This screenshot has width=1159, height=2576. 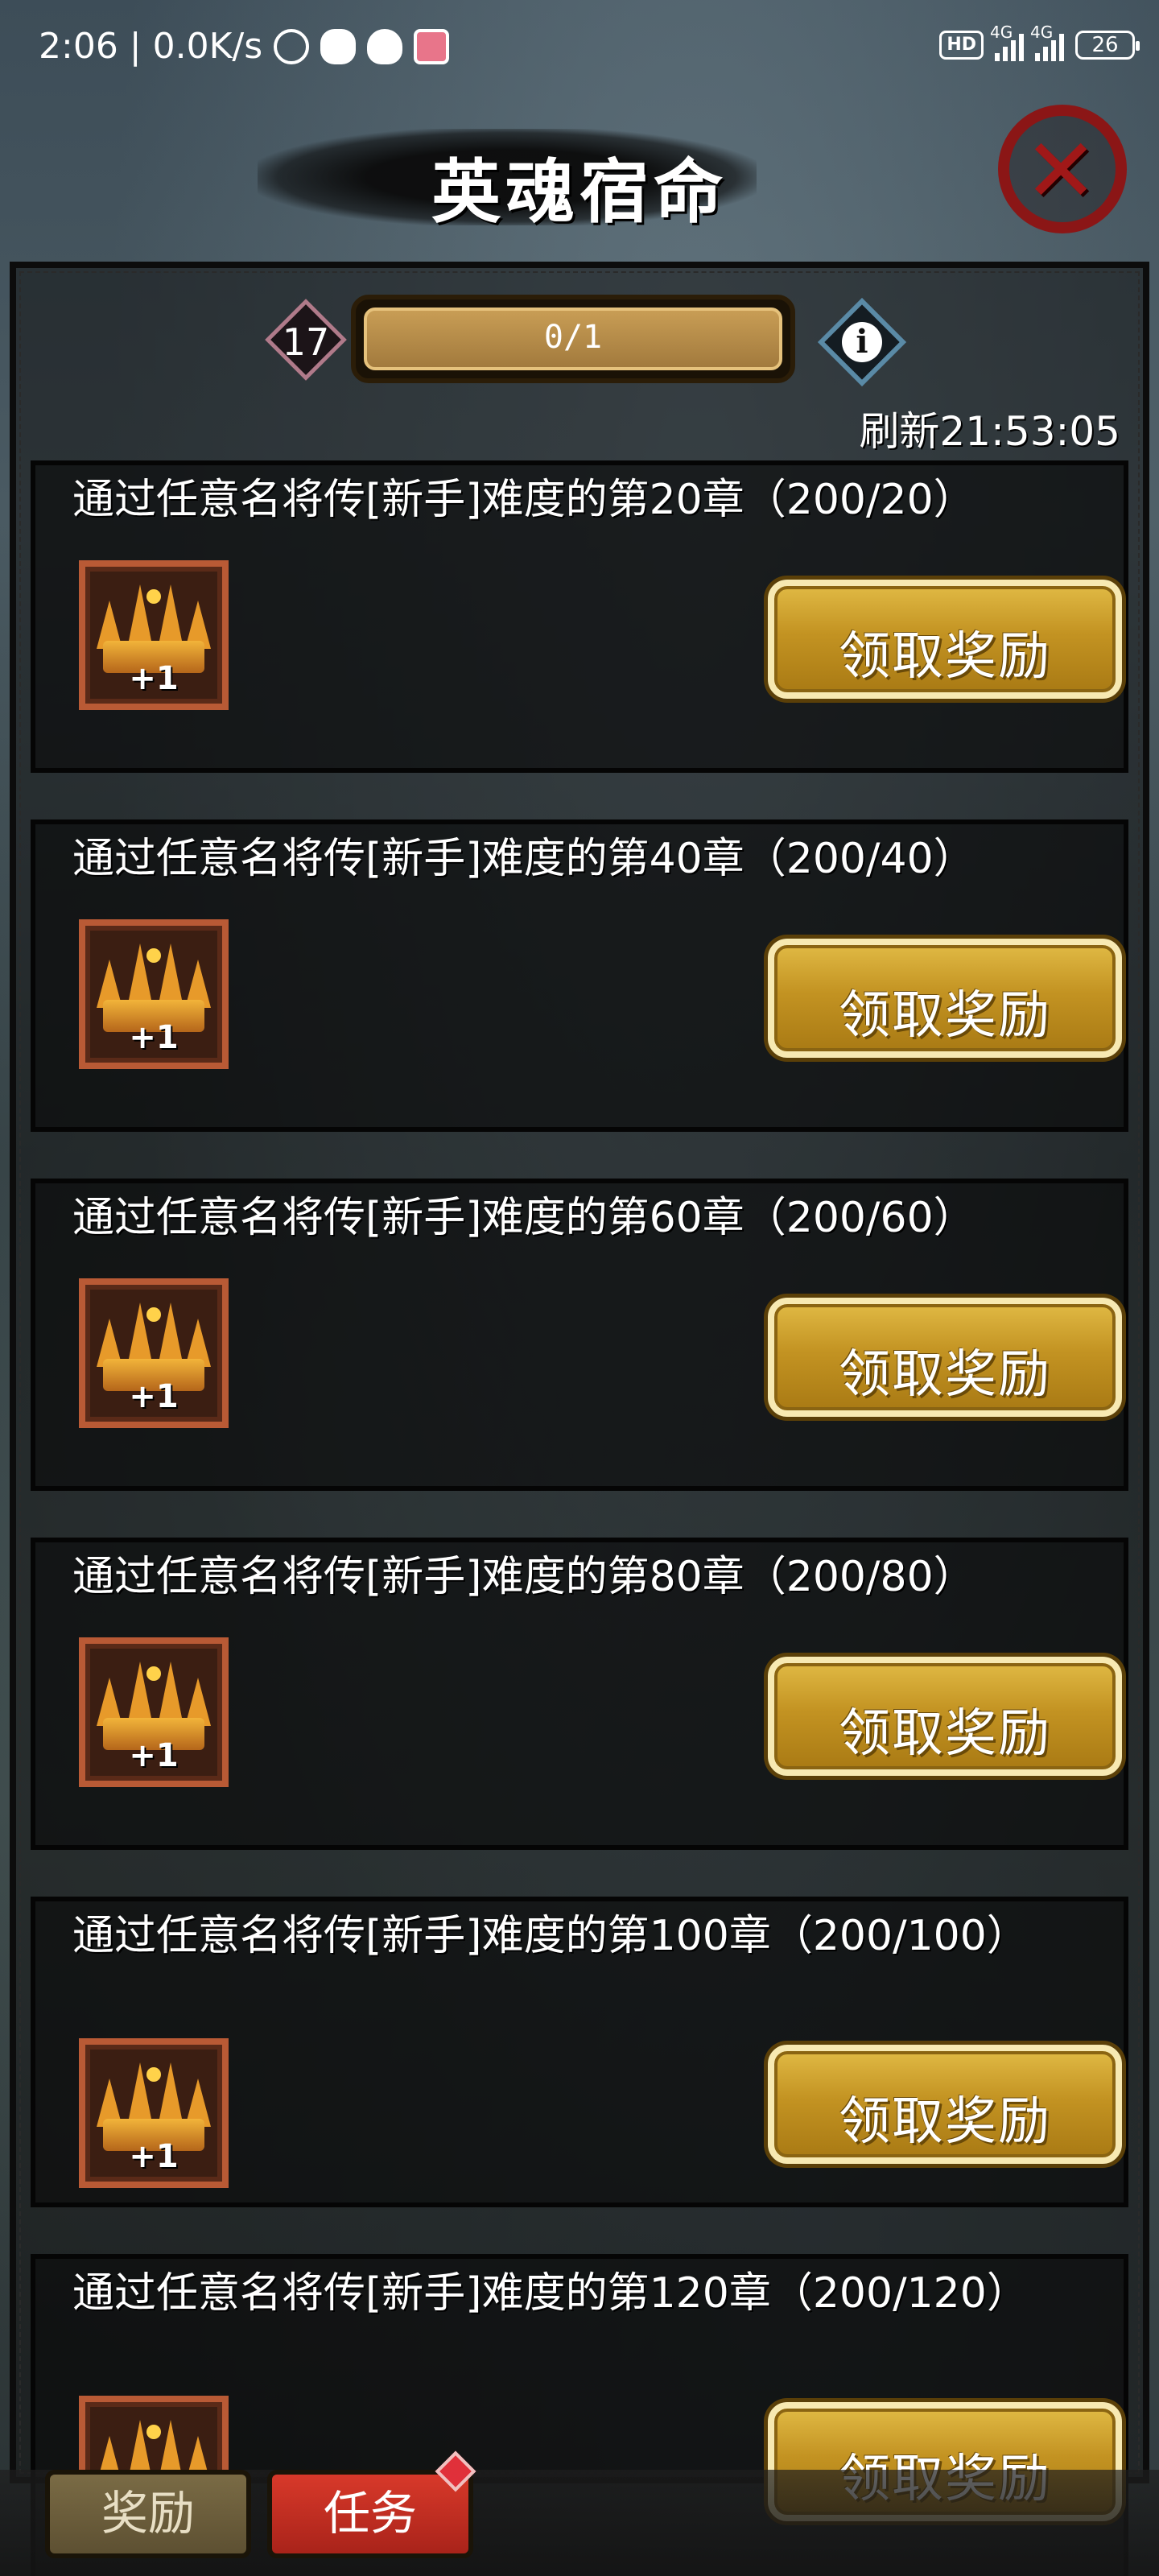 I want to click on app-icon, so click(x=432, y=46).